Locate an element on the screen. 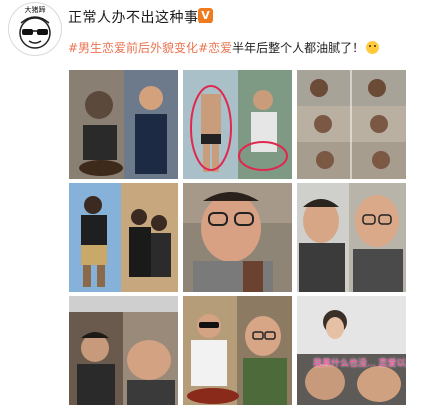  post-body-text: 半年后整个人都油腻了！ is located at coordinates (298, 48).